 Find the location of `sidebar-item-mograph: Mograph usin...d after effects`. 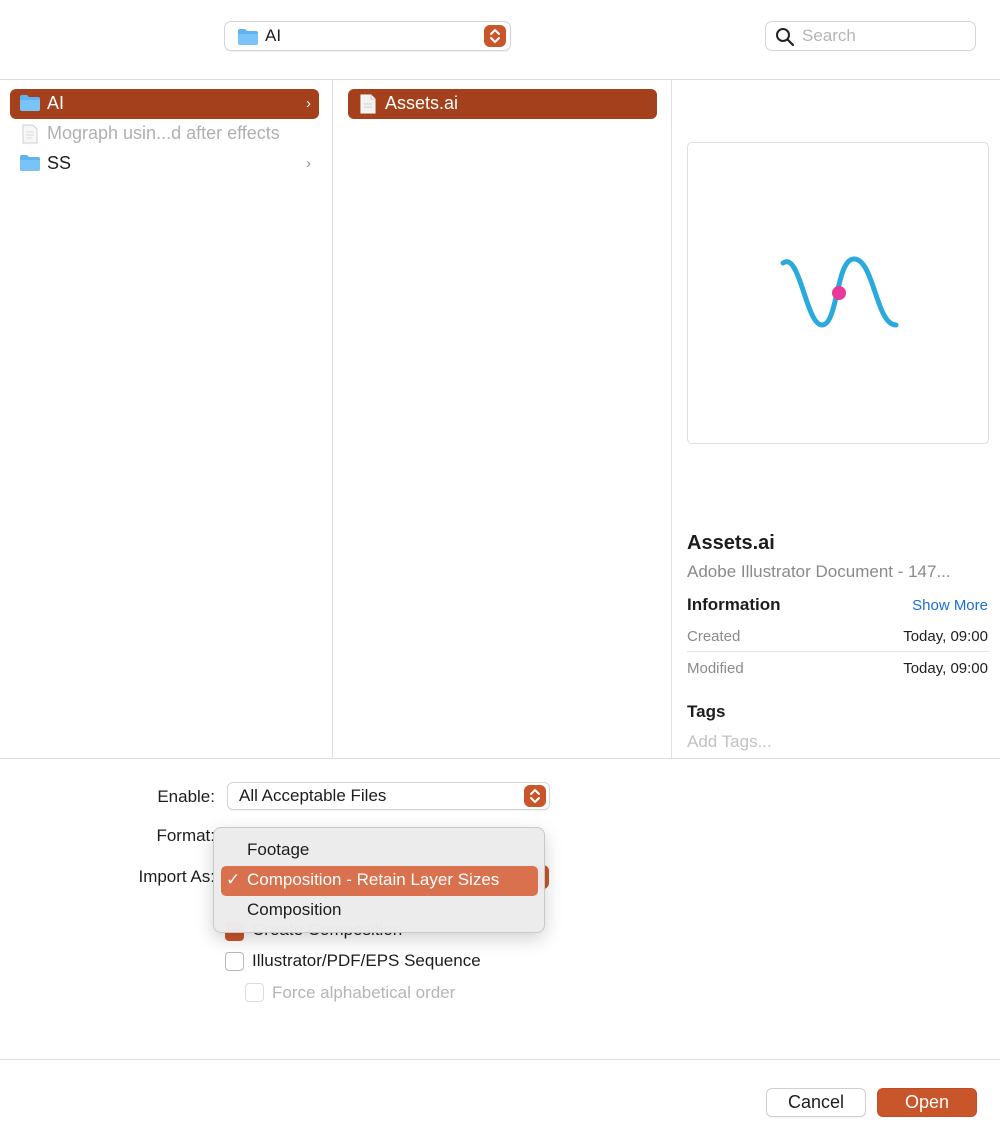

sidebar-item-mograph: Mograph usin...d after effects is located at coordinates (164, 134).